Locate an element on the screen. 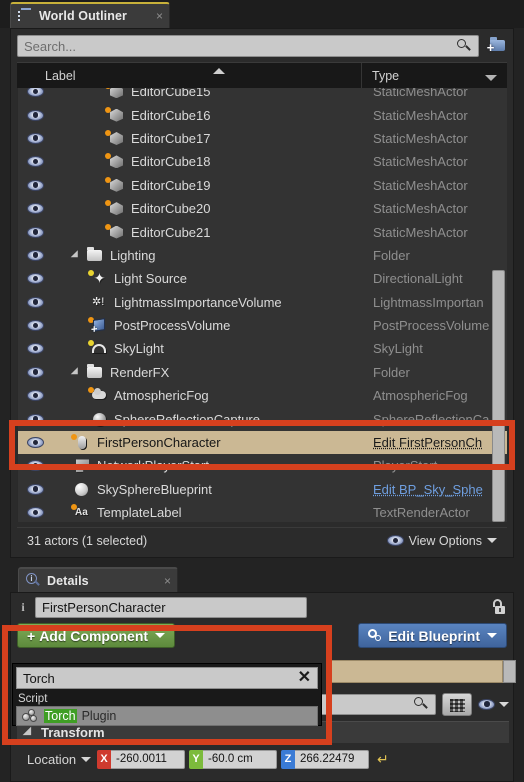  actor-name-row: i FirstPersonCharacter is located at coordinates (262, 606).